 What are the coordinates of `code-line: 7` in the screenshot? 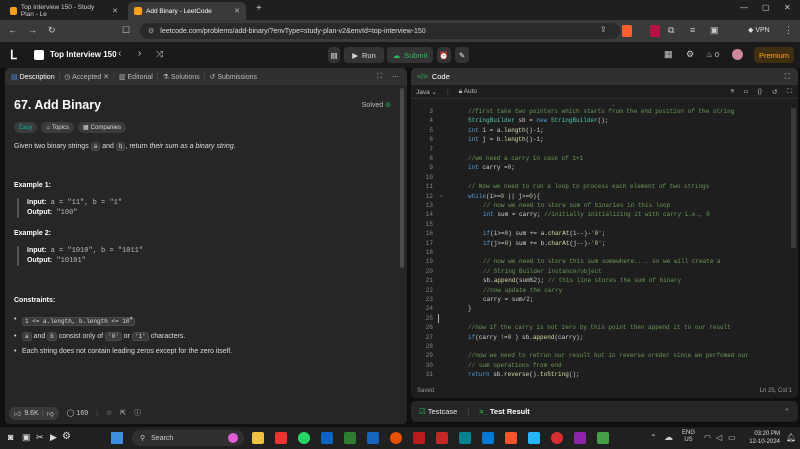 It's located at (604, 149).